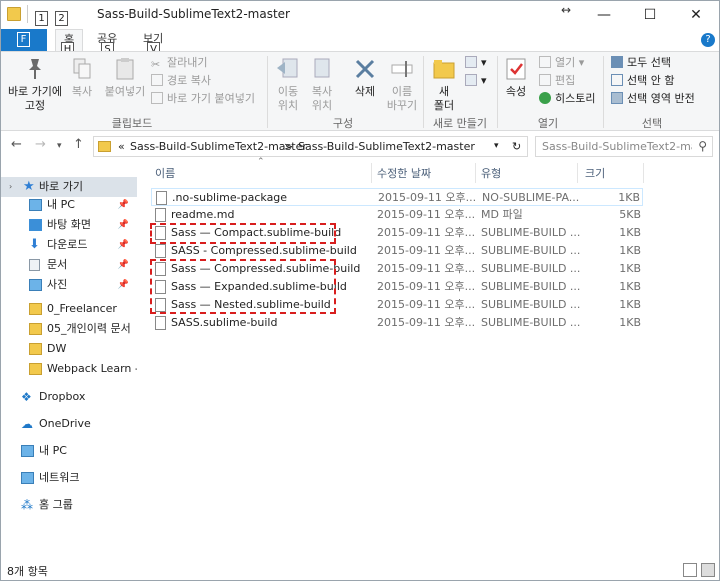  Describe the element at coordinates (604, 15) in the screenshot. I see `minimize-button: —` at that location.